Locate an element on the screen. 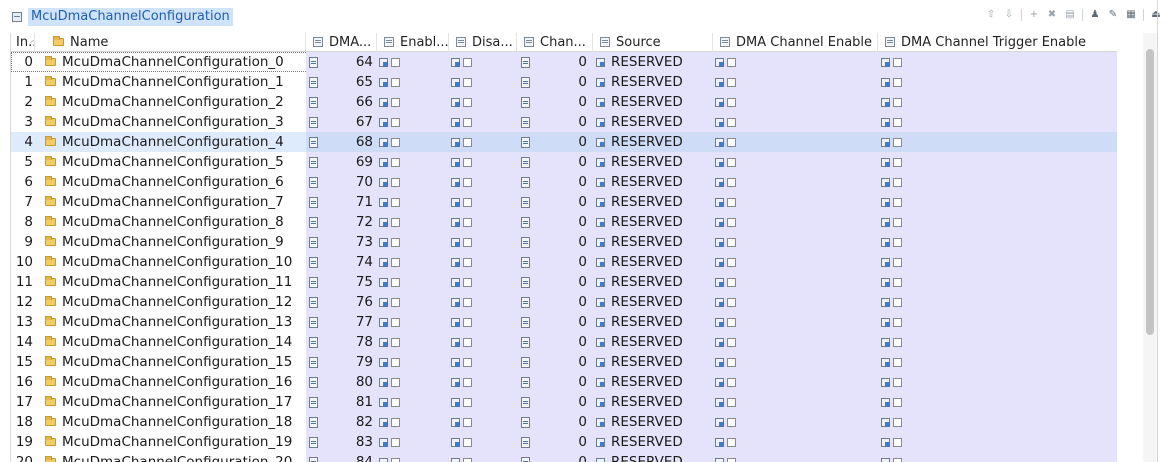  dma-value: 84 is located at coordinates (352, 457).